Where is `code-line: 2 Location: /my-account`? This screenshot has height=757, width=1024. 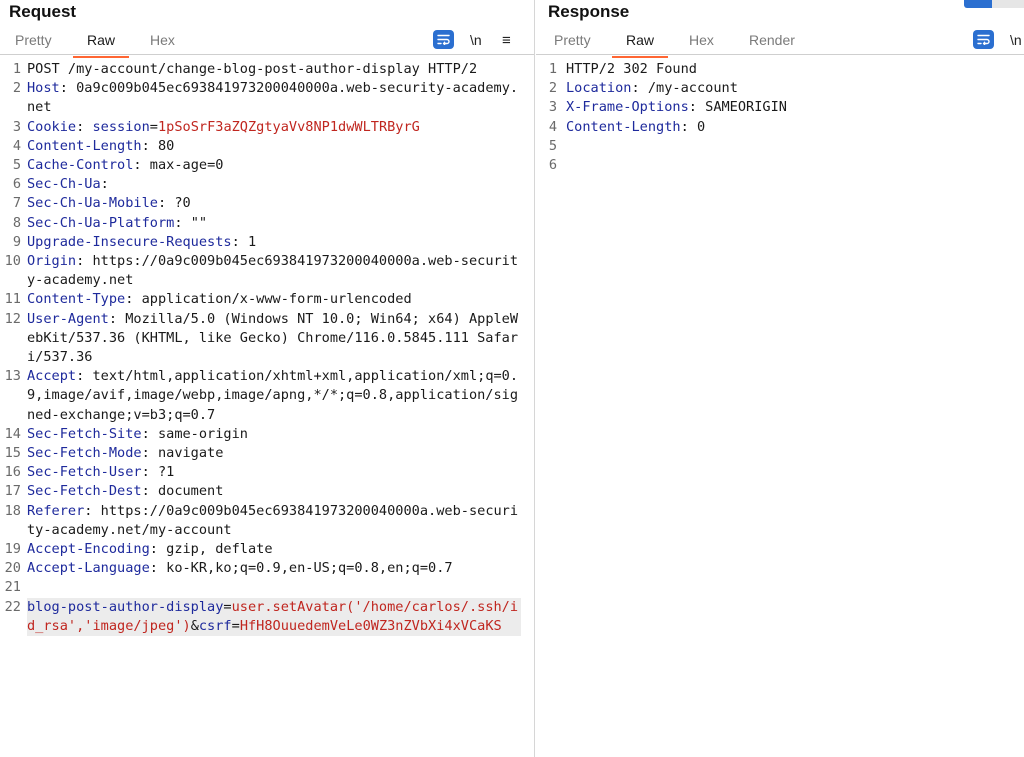 code-line: 2 Location: /my-account is located at coordinates (780, 88).